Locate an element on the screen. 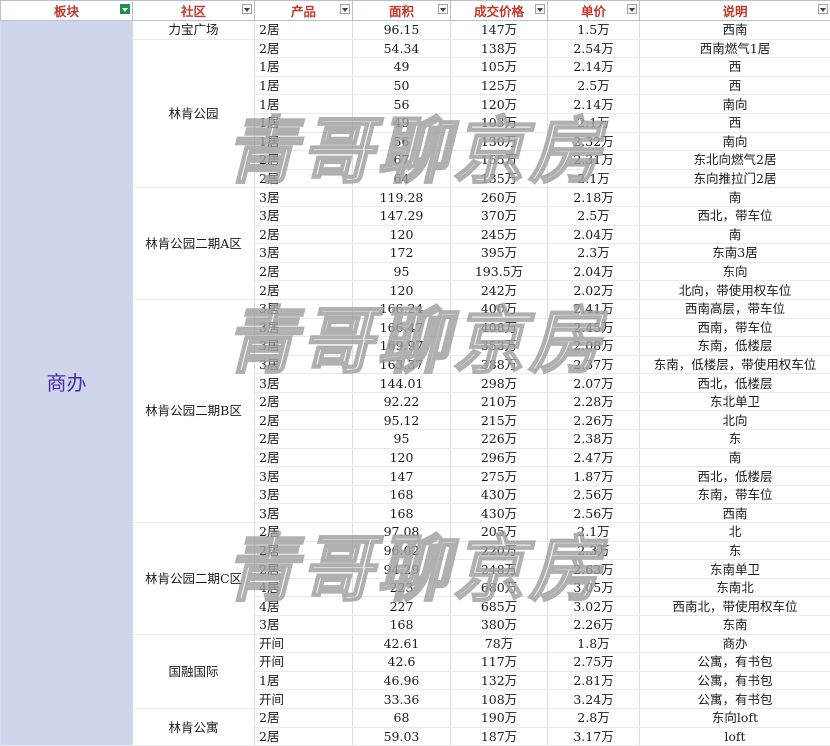 Image resolution: width=830 pixels, height=746 pixels. unit-price-cell: 1.5万 is located at coordinates (594, 30).